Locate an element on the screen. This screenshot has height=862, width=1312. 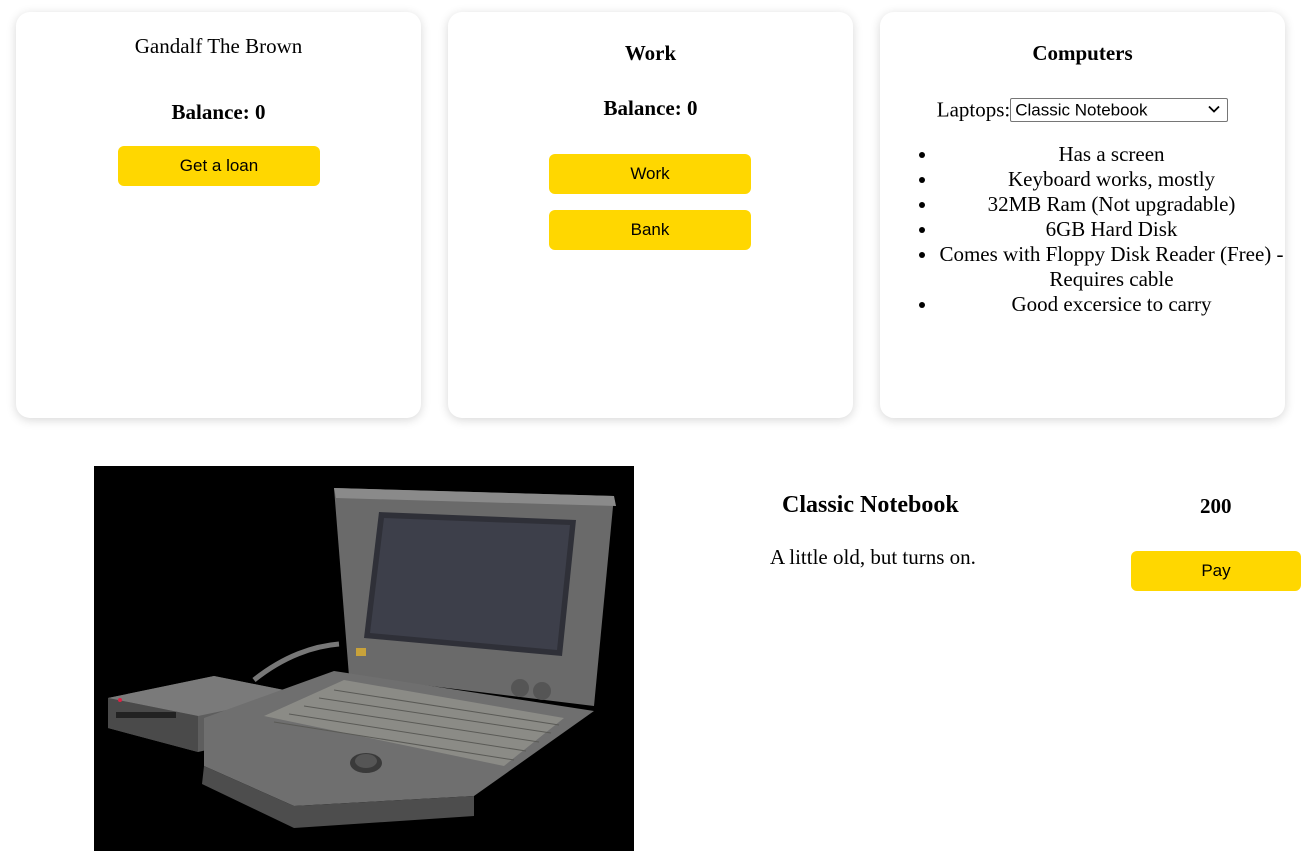
customer-name: Gandalf The Brown is located at coordinates (218, 46).